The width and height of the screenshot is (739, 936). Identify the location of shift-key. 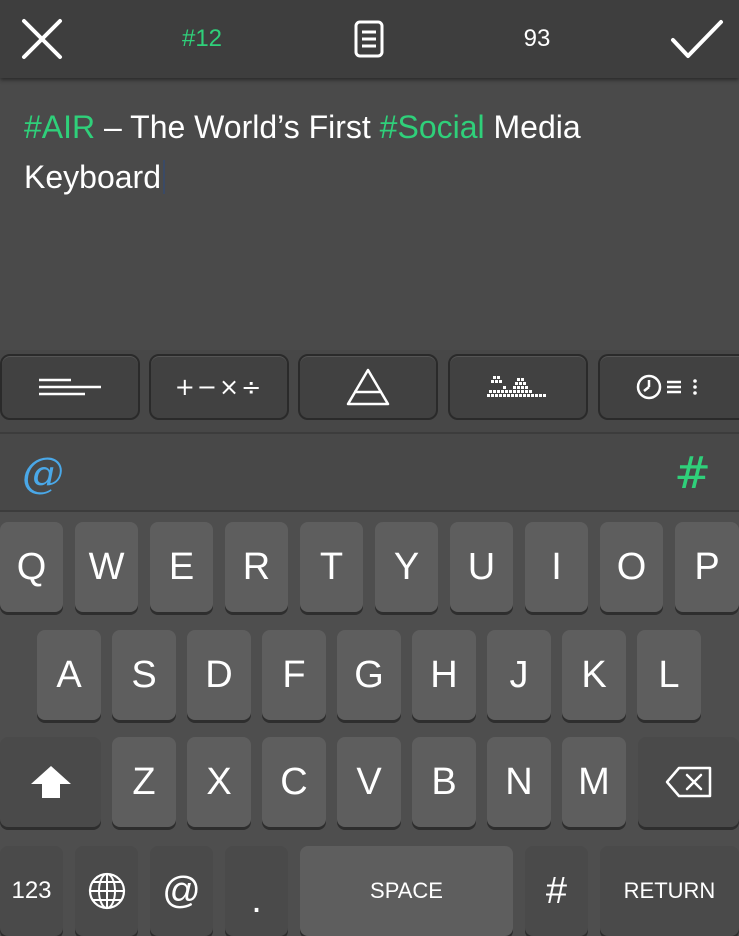
(50, 782).